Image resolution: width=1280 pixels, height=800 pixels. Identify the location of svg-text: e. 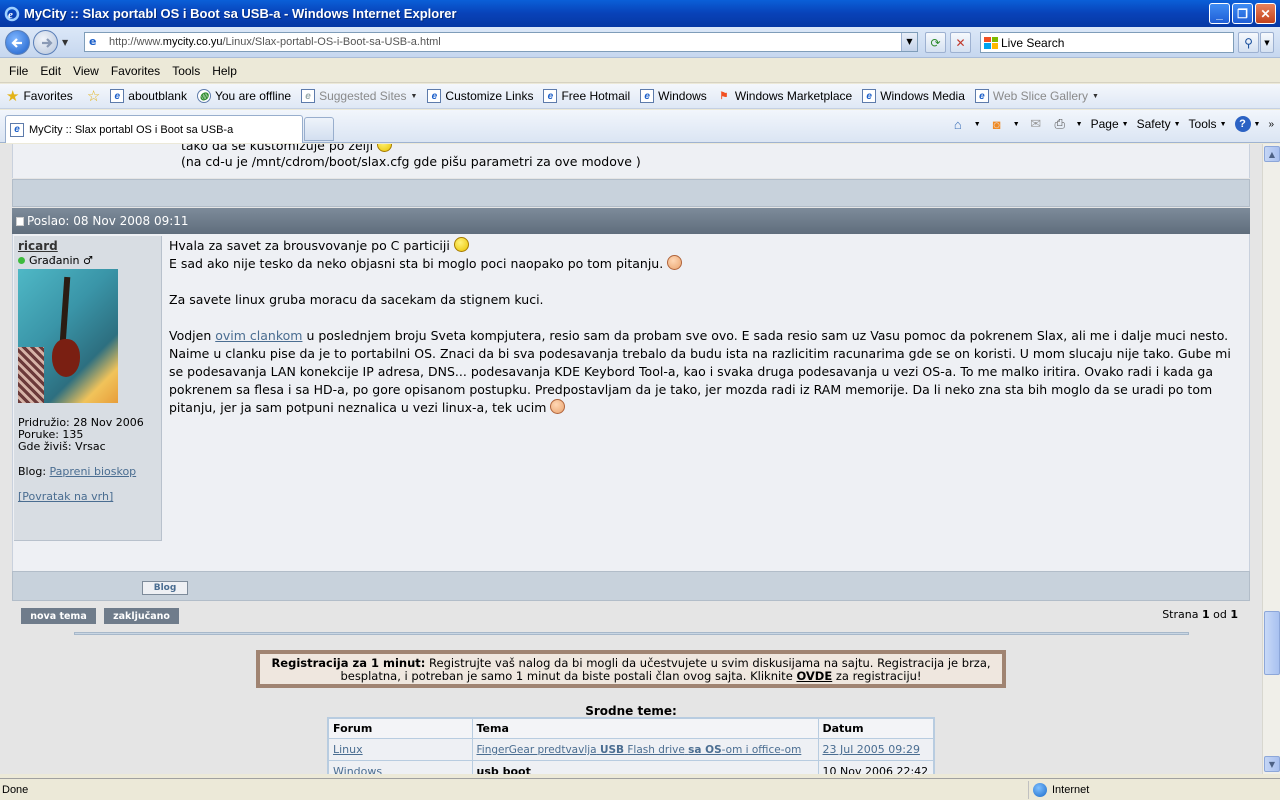
(10, 15).